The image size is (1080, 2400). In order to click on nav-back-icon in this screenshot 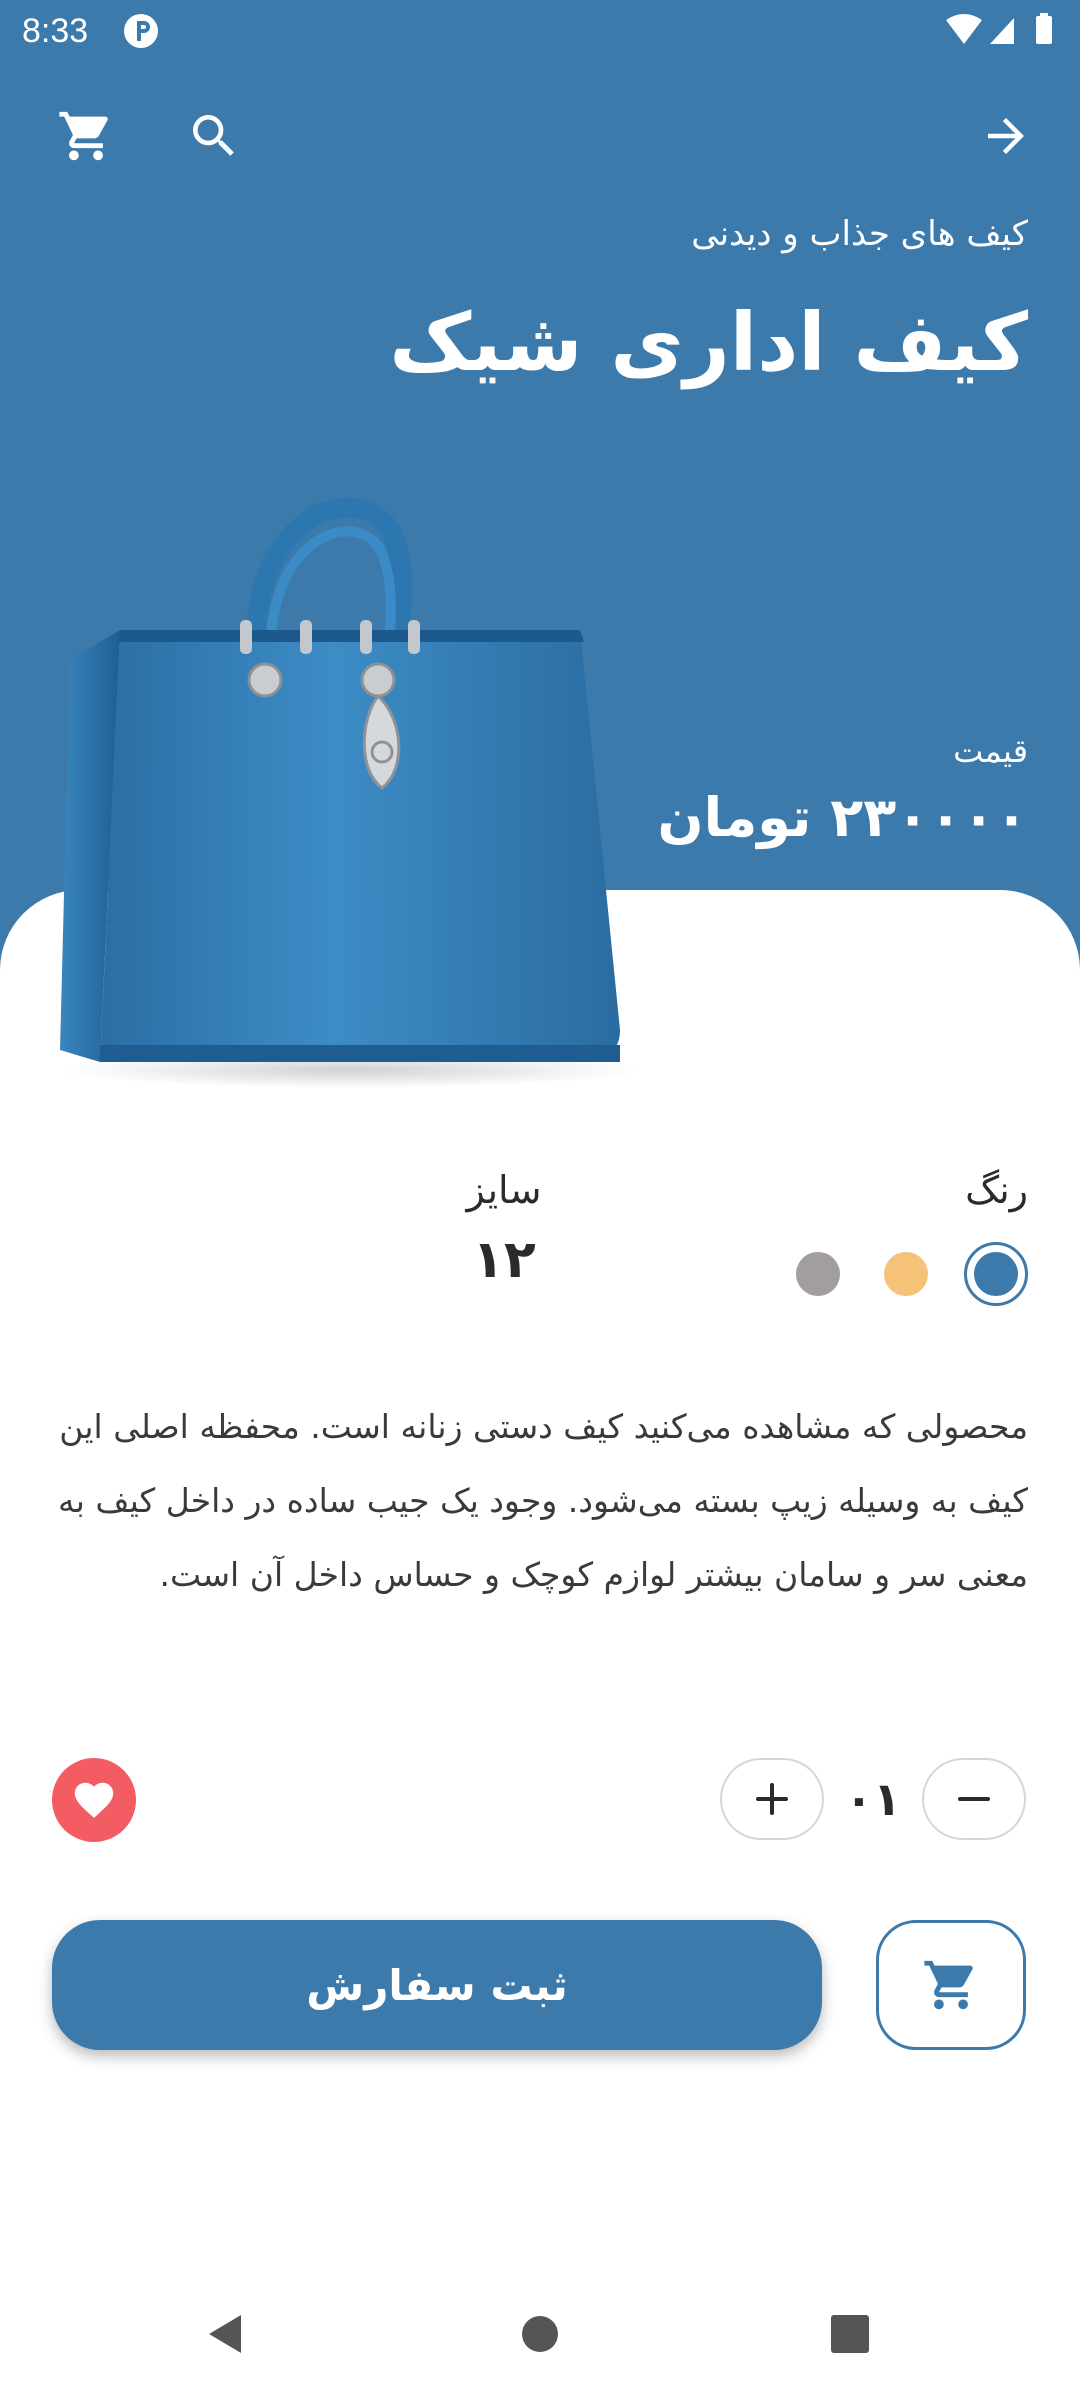, I will do `click(225, 2334)`.